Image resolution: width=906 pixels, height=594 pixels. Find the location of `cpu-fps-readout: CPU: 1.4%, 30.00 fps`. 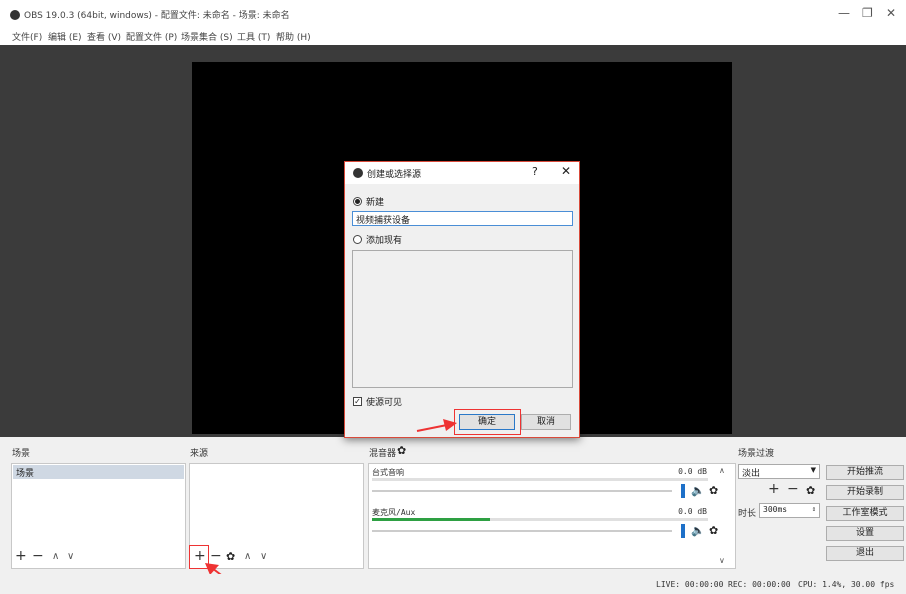

cpu-fps-readout: CPU: 1.4%, 30.00 fps is located at coordinates (846, 584).